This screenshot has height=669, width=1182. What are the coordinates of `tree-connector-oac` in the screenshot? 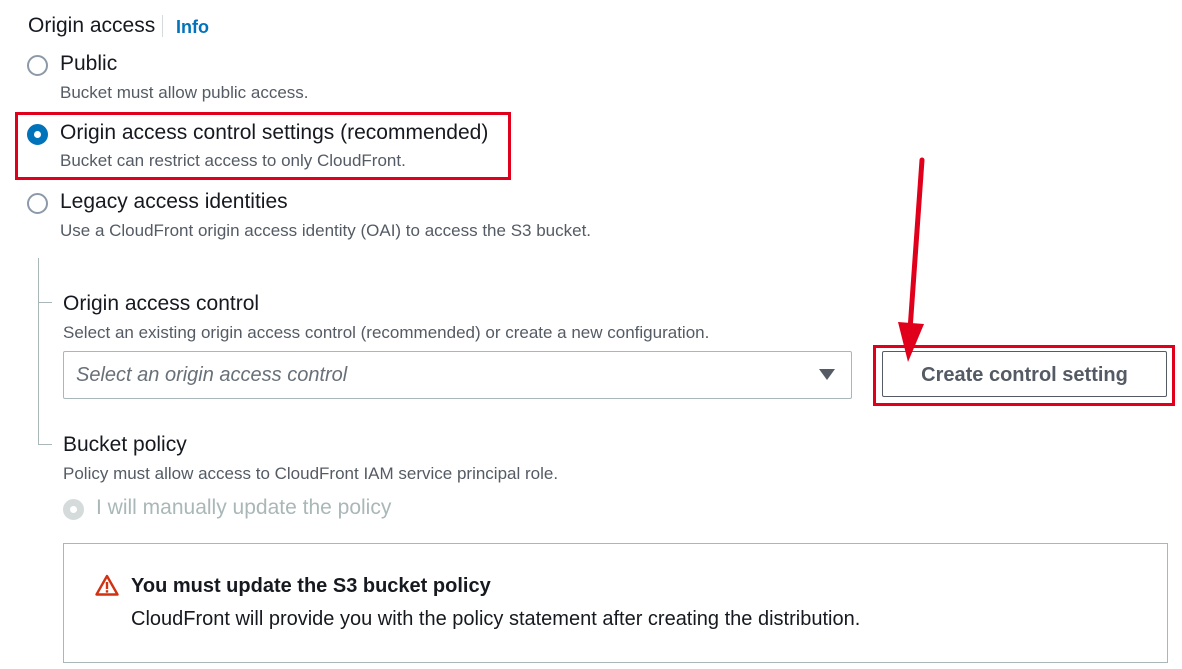 It's located at (45, 302).